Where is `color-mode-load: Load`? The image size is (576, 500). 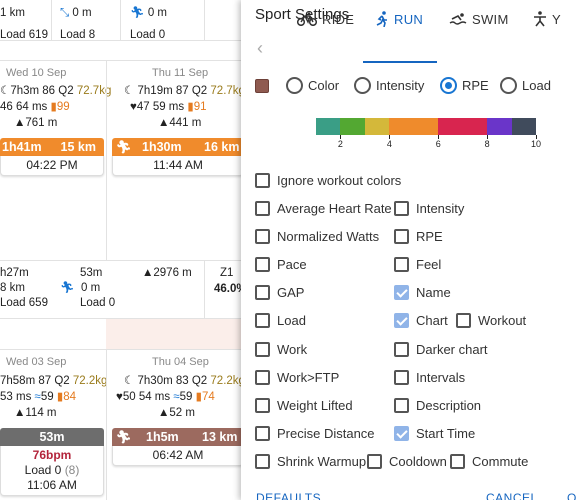 color-mode-load: Load is located at coordinates (525, 85).